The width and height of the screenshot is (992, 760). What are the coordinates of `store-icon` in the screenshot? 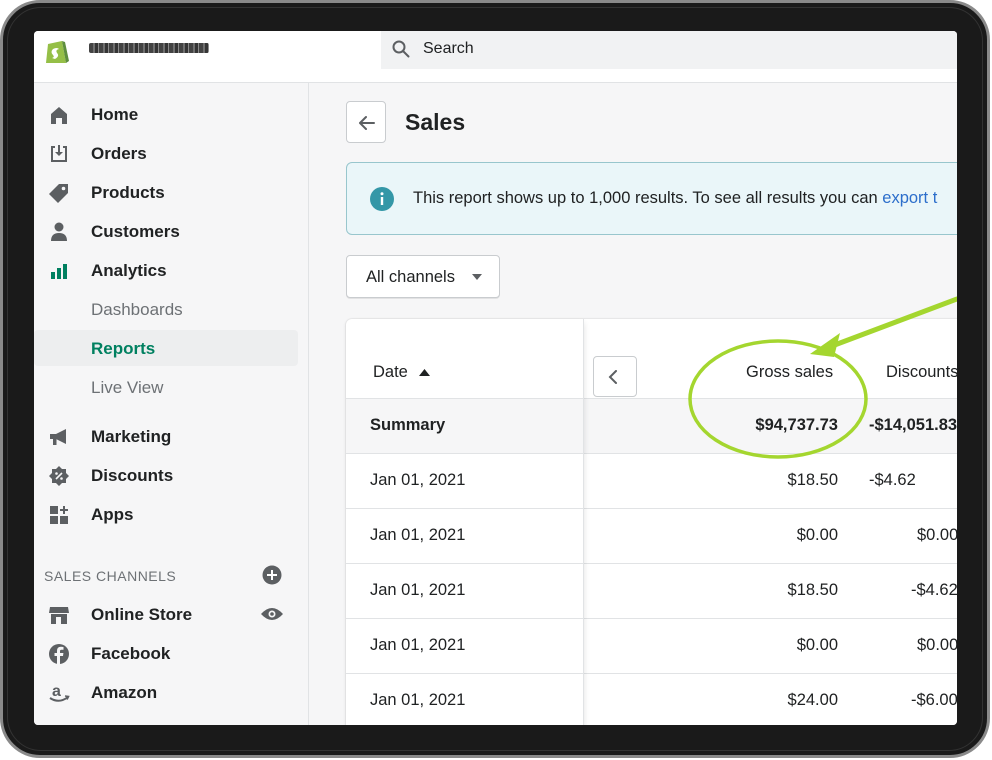 It's located at (59, 615).